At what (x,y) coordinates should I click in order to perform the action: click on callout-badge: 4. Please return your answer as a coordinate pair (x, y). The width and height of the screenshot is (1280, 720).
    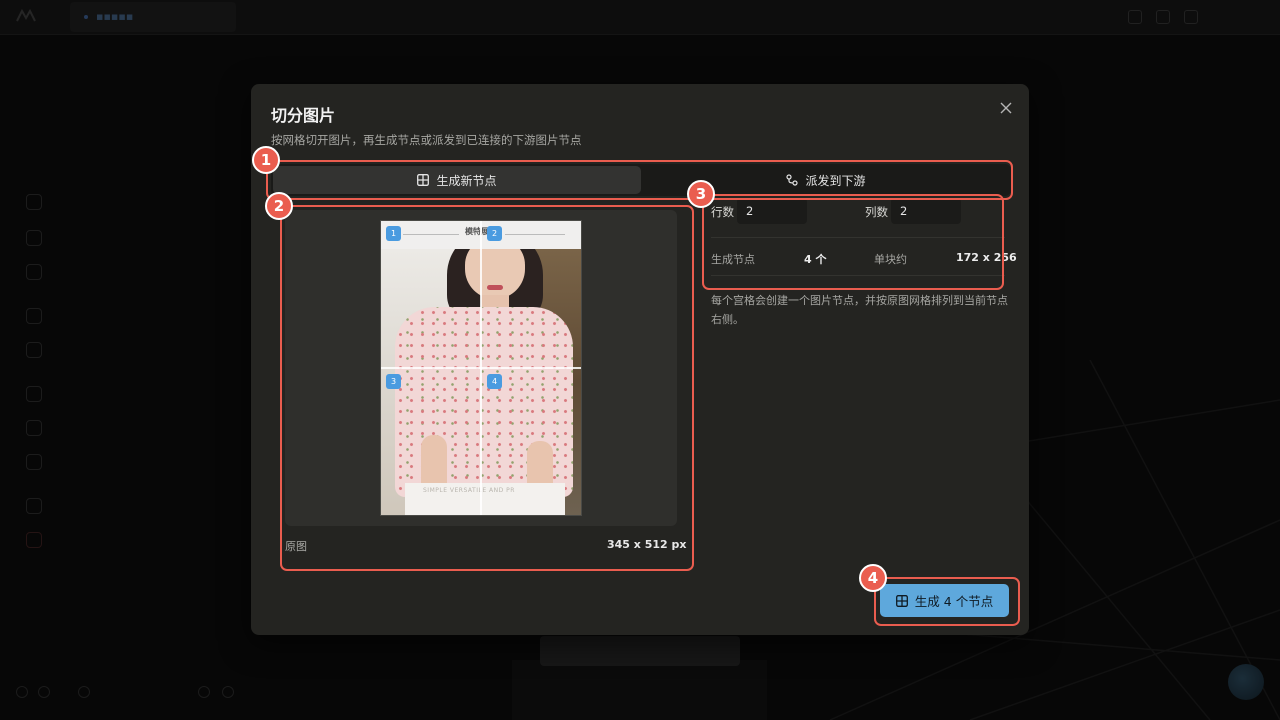
    Looking at the image, I should click on (873, 578).